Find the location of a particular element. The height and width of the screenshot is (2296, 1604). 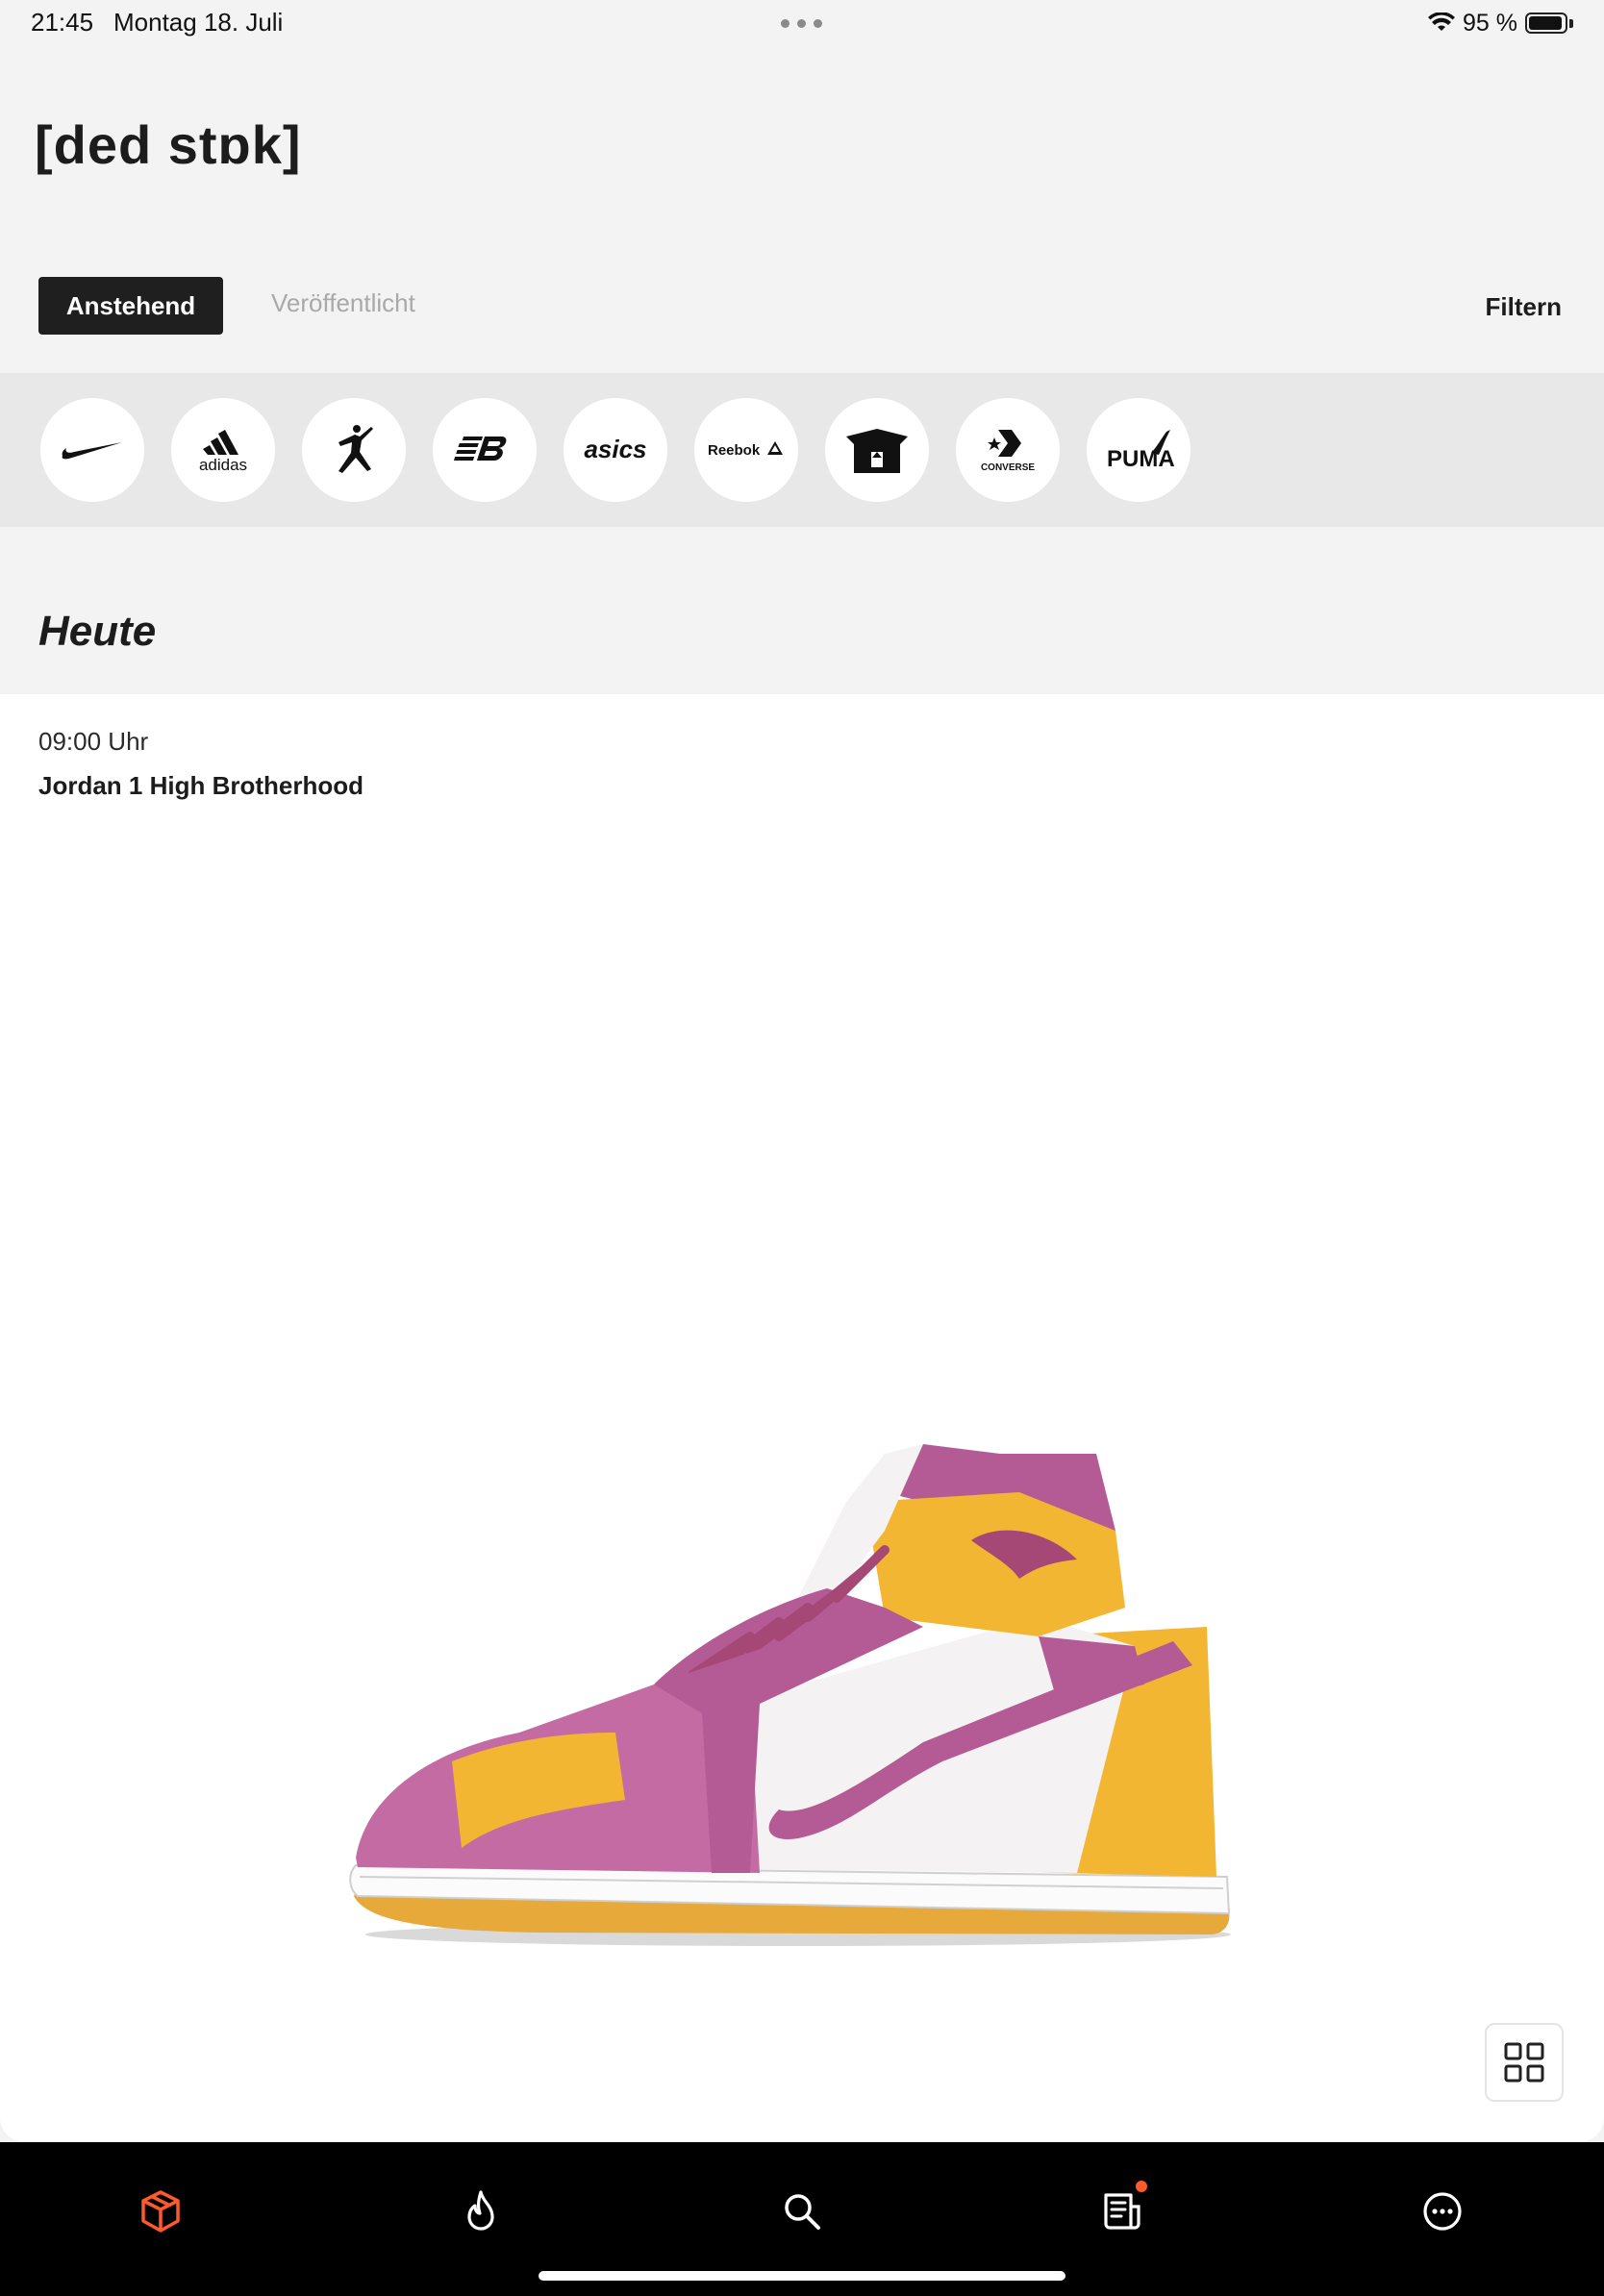

puma-logo-text: PUMA is located at coordinates (1140, 459).